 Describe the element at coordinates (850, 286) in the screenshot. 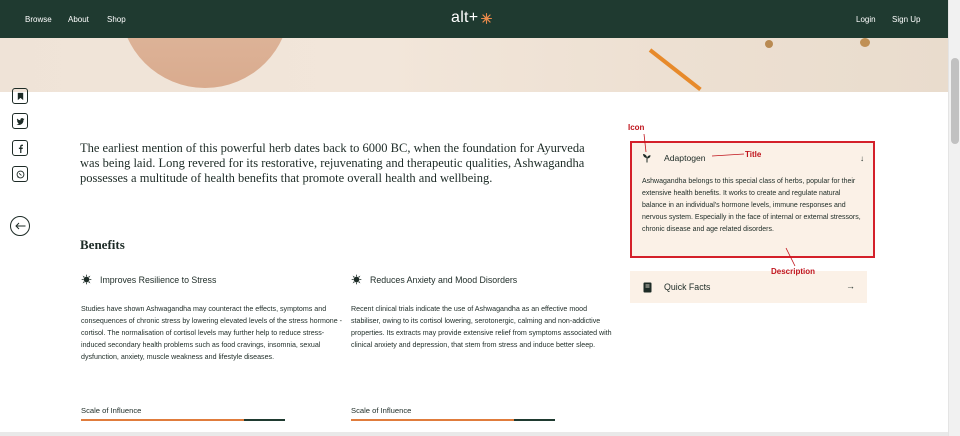

I see `arrow-right-icon: →` at that location.